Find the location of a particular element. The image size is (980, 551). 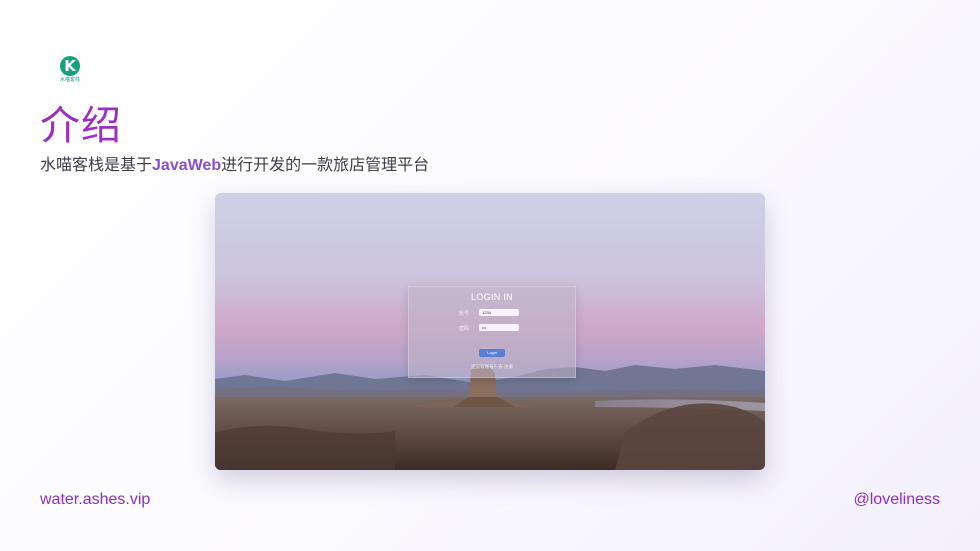

subtitle-suffix: 进行开发的一款旅店管理平台 is located at coordinates (325, 165).